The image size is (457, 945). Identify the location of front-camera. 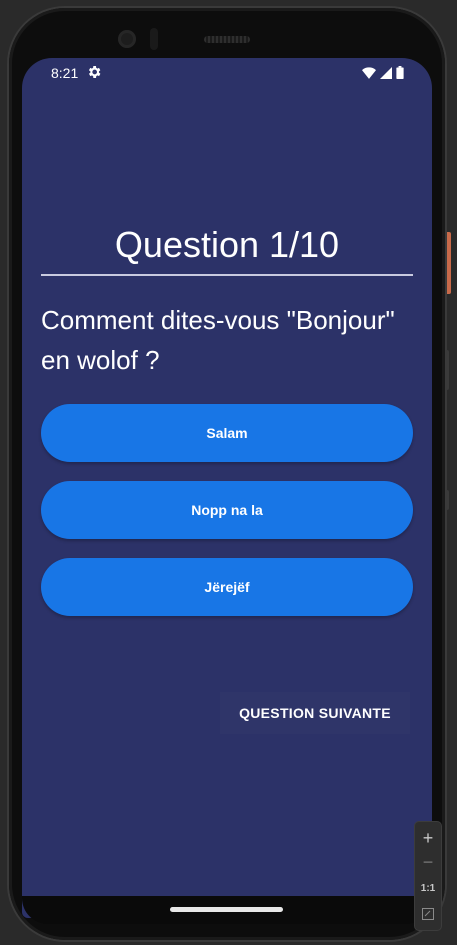
(127, 39).